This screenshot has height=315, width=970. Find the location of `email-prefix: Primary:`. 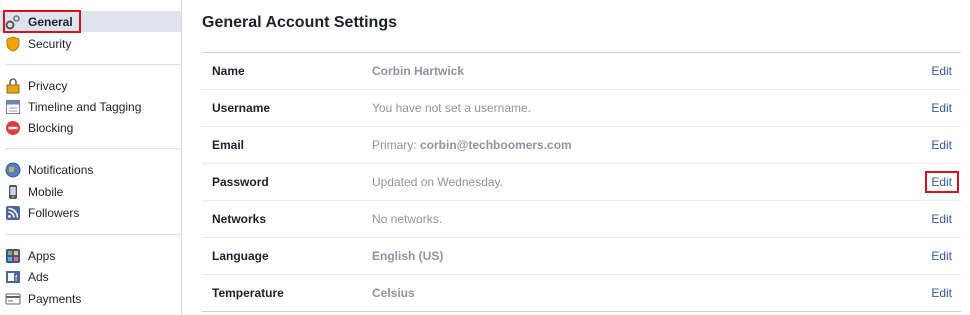

email-prefix: Primary: is located at coordinates (396, 145).